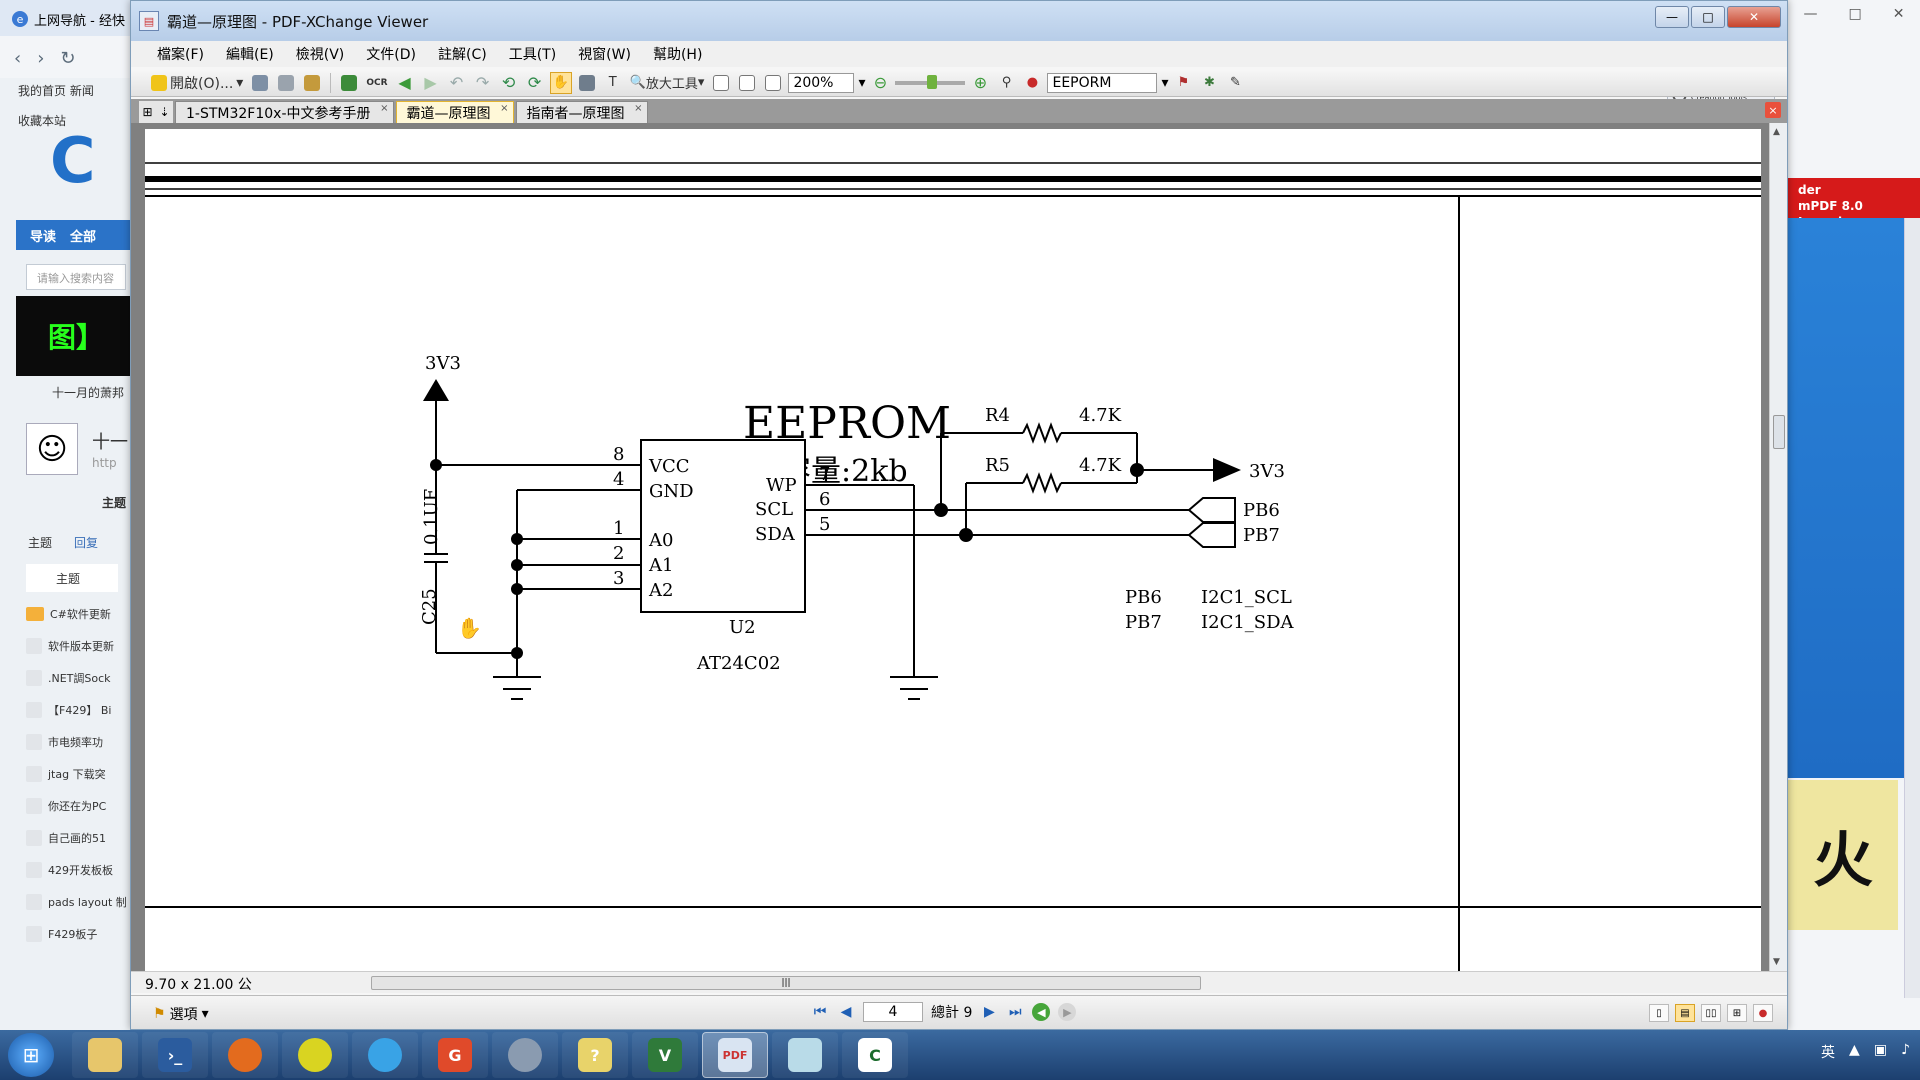 The image size is (1920, 1080). What do you see at coordinates (431, 83) in the screenshot?
I see `forward-button: ▶` at bounding box center [431, 83].